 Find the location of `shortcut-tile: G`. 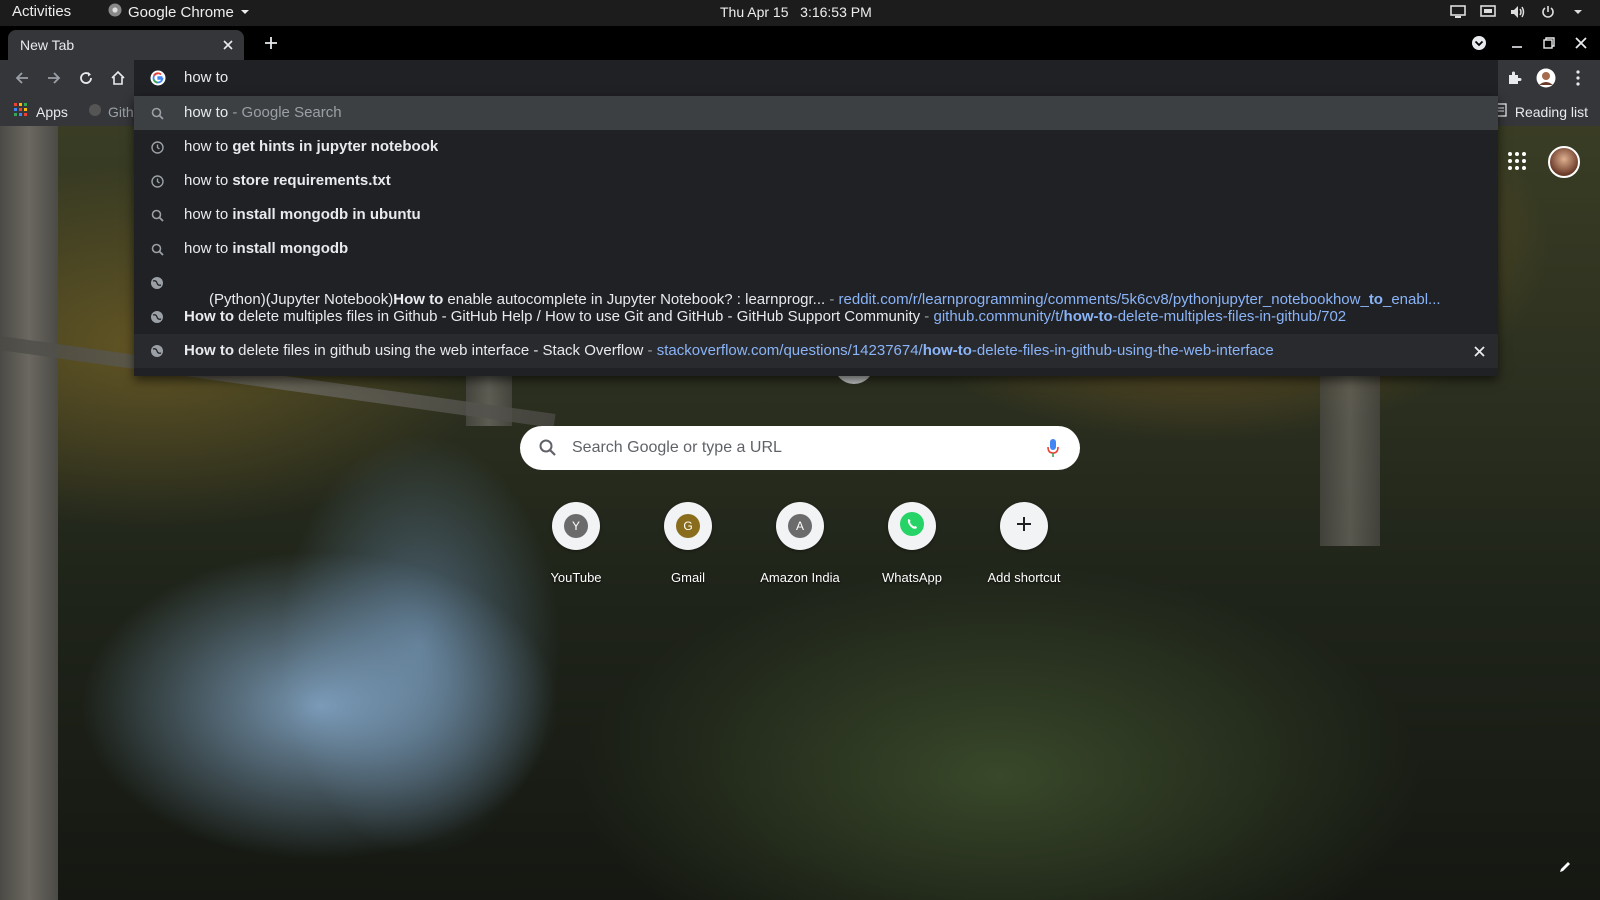

shortcut-tile: G is located at coordinates (688, 526).